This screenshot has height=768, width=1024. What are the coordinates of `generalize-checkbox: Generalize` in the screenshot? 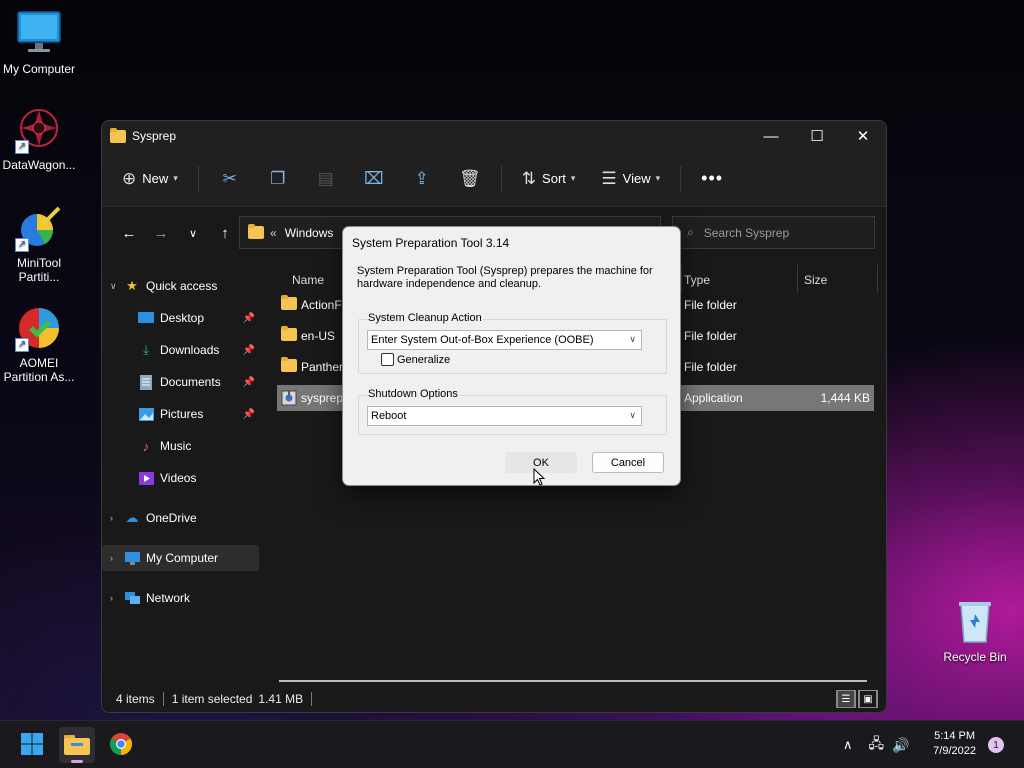 It's located at (415, 359).